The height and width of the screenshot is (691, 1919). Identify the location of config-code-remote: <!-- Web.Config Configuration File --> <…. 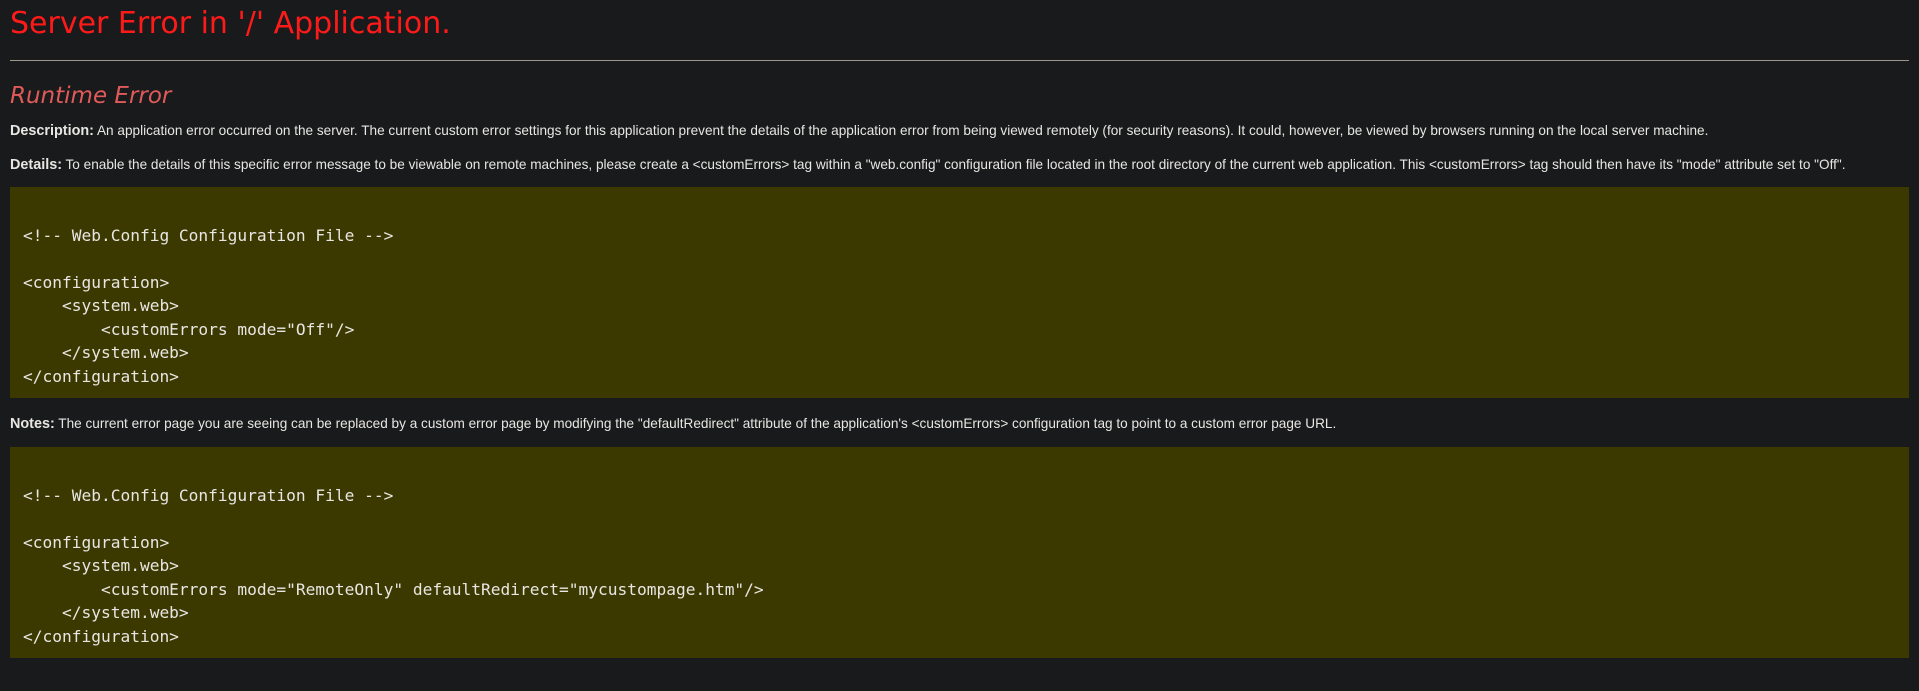
(393, 565).